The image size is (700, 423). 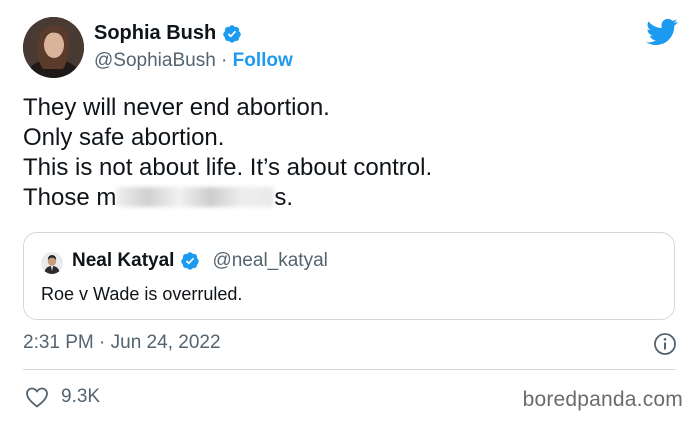 I want to click on quoted-author: Neal Katyal @neal_katyal, so click(x=200, y=261).